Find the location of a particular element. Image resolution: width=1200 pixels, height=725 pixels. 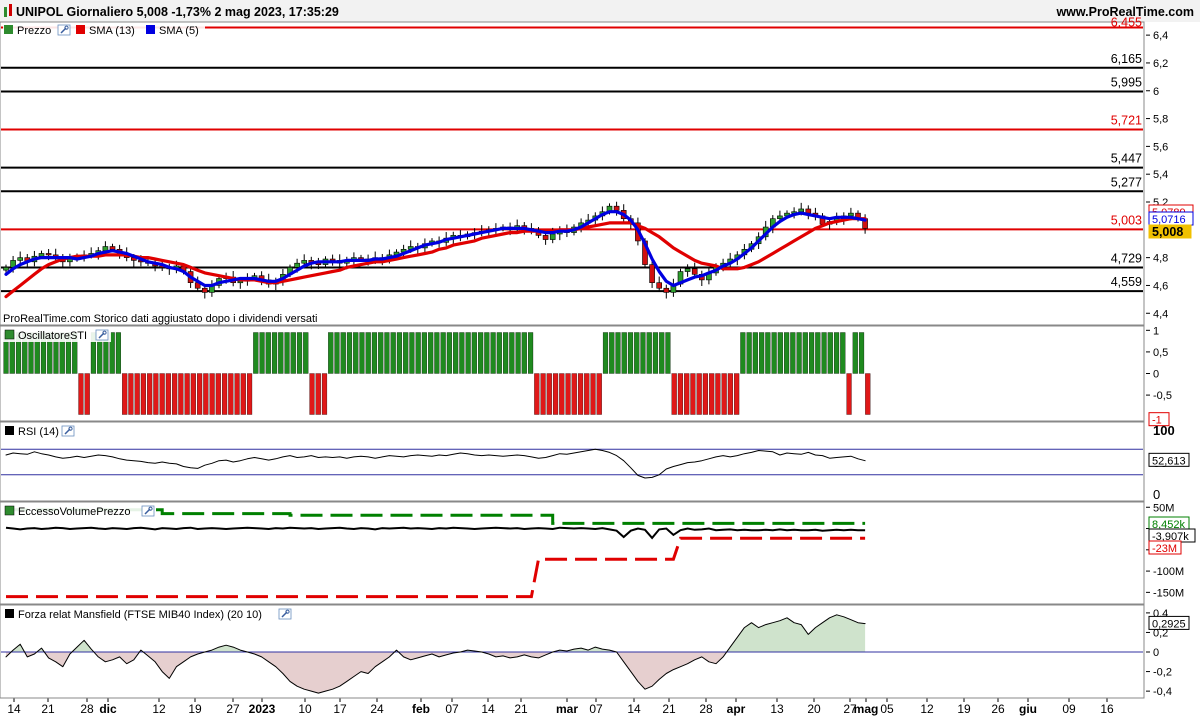

sti-panel: 10,50-0,5-1 is located at coordinates (587, 376).